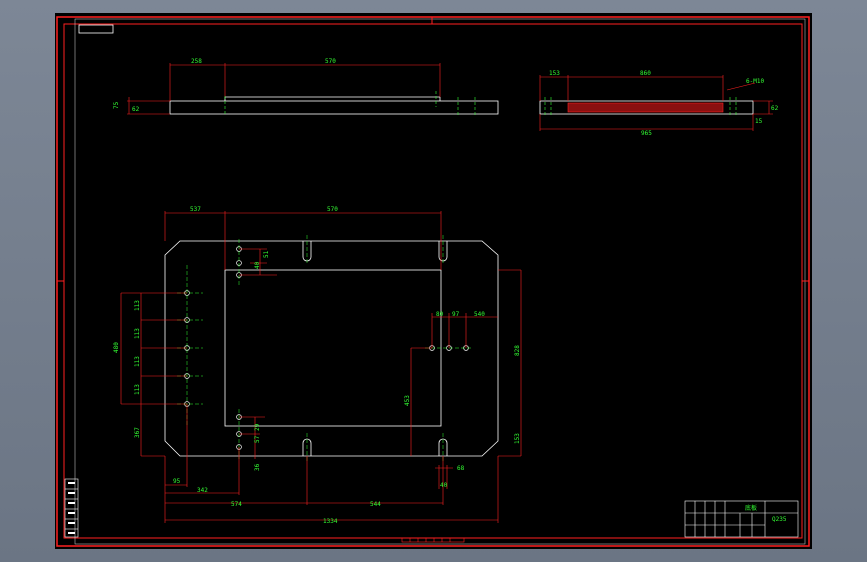  I want to click on dim-top-main: 570, so click(330, 61).